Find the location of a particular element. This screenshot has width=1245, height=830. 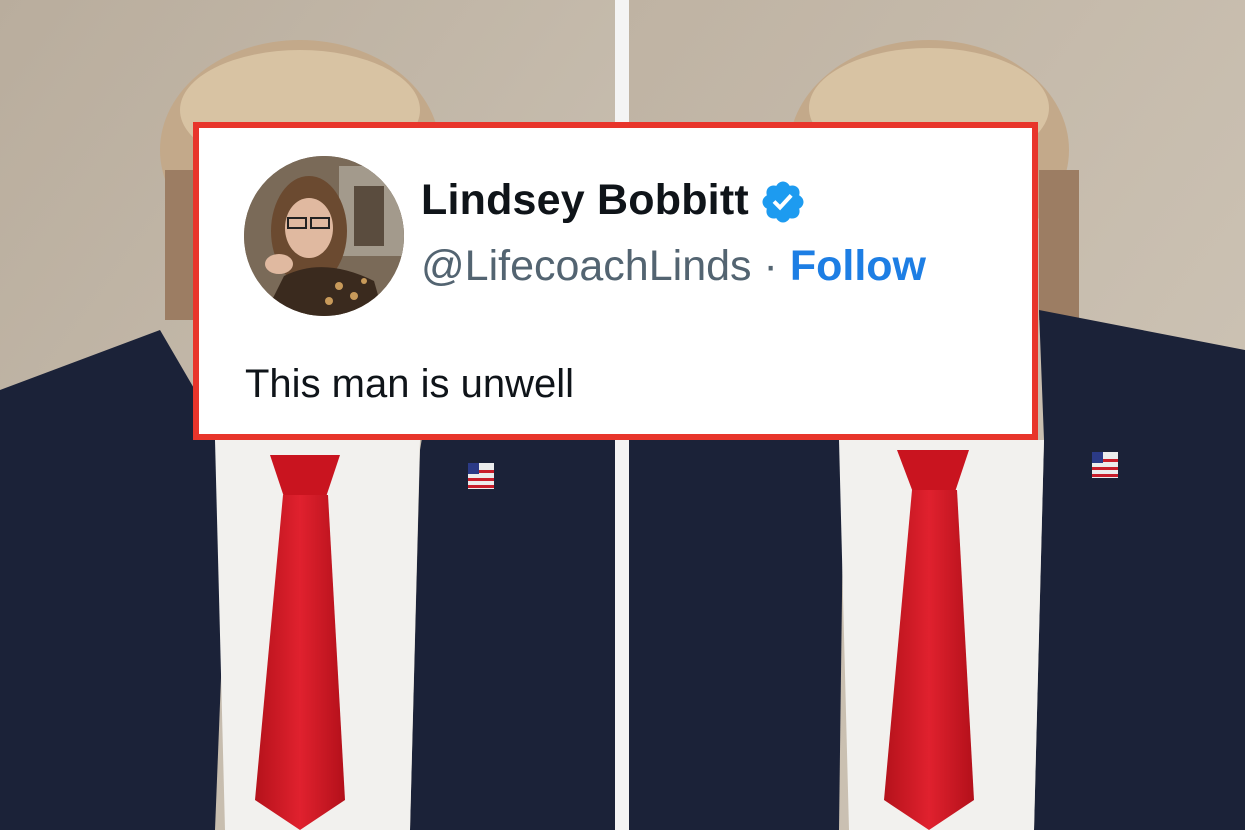

avatar-image is located at coordinates (324, 236).